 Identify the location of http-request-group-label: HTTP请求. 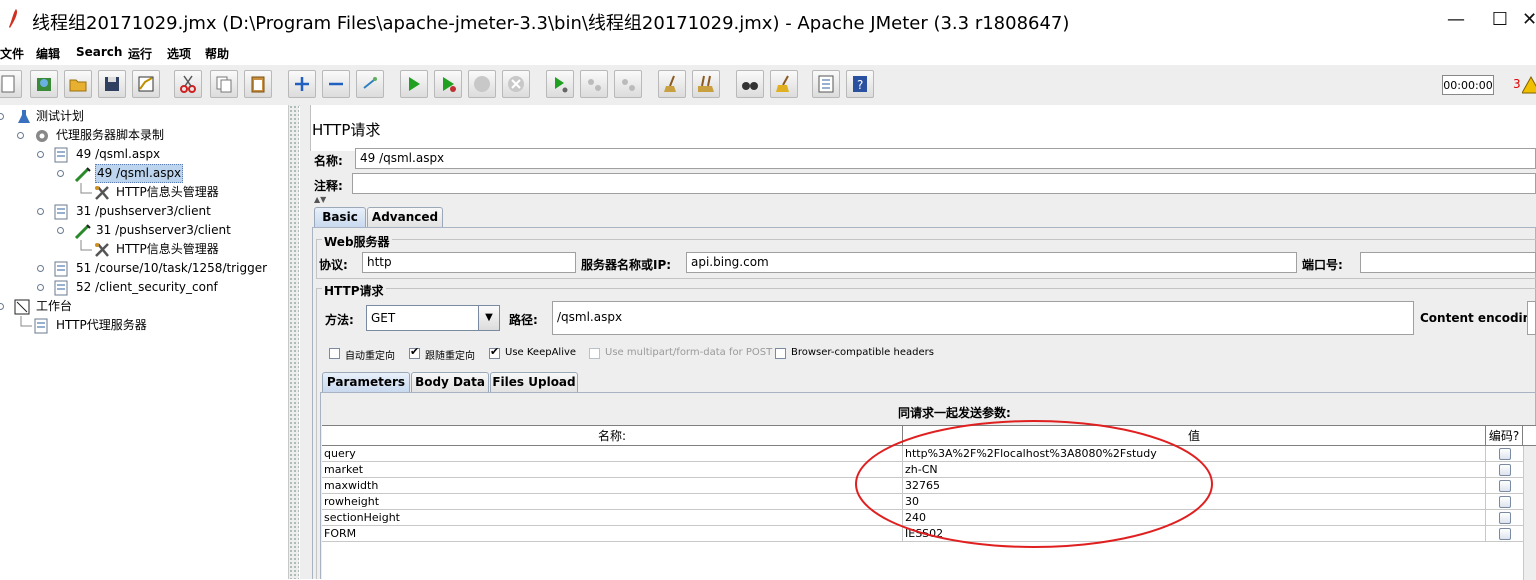
(354, 290).